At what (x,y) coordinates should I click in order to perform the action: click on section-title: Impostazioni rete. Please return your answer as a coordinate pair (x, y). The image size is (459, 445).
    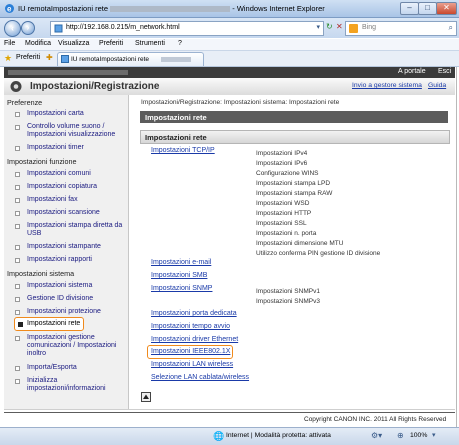
    Looking at the image, I should click on (176, 137).